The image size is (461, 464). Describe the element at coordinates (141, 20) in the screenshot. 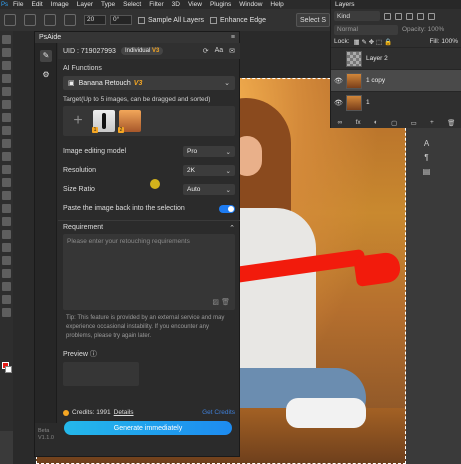

I see `sample-all-layers-checkbox` at that location.